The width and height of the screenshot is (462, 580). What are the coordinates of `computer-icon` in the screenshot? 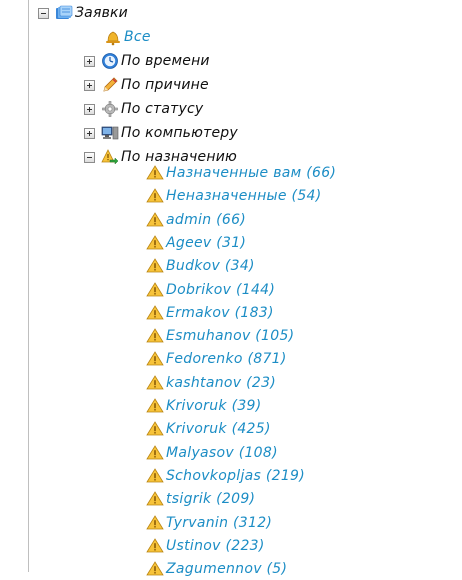 It's located at (110, 133).